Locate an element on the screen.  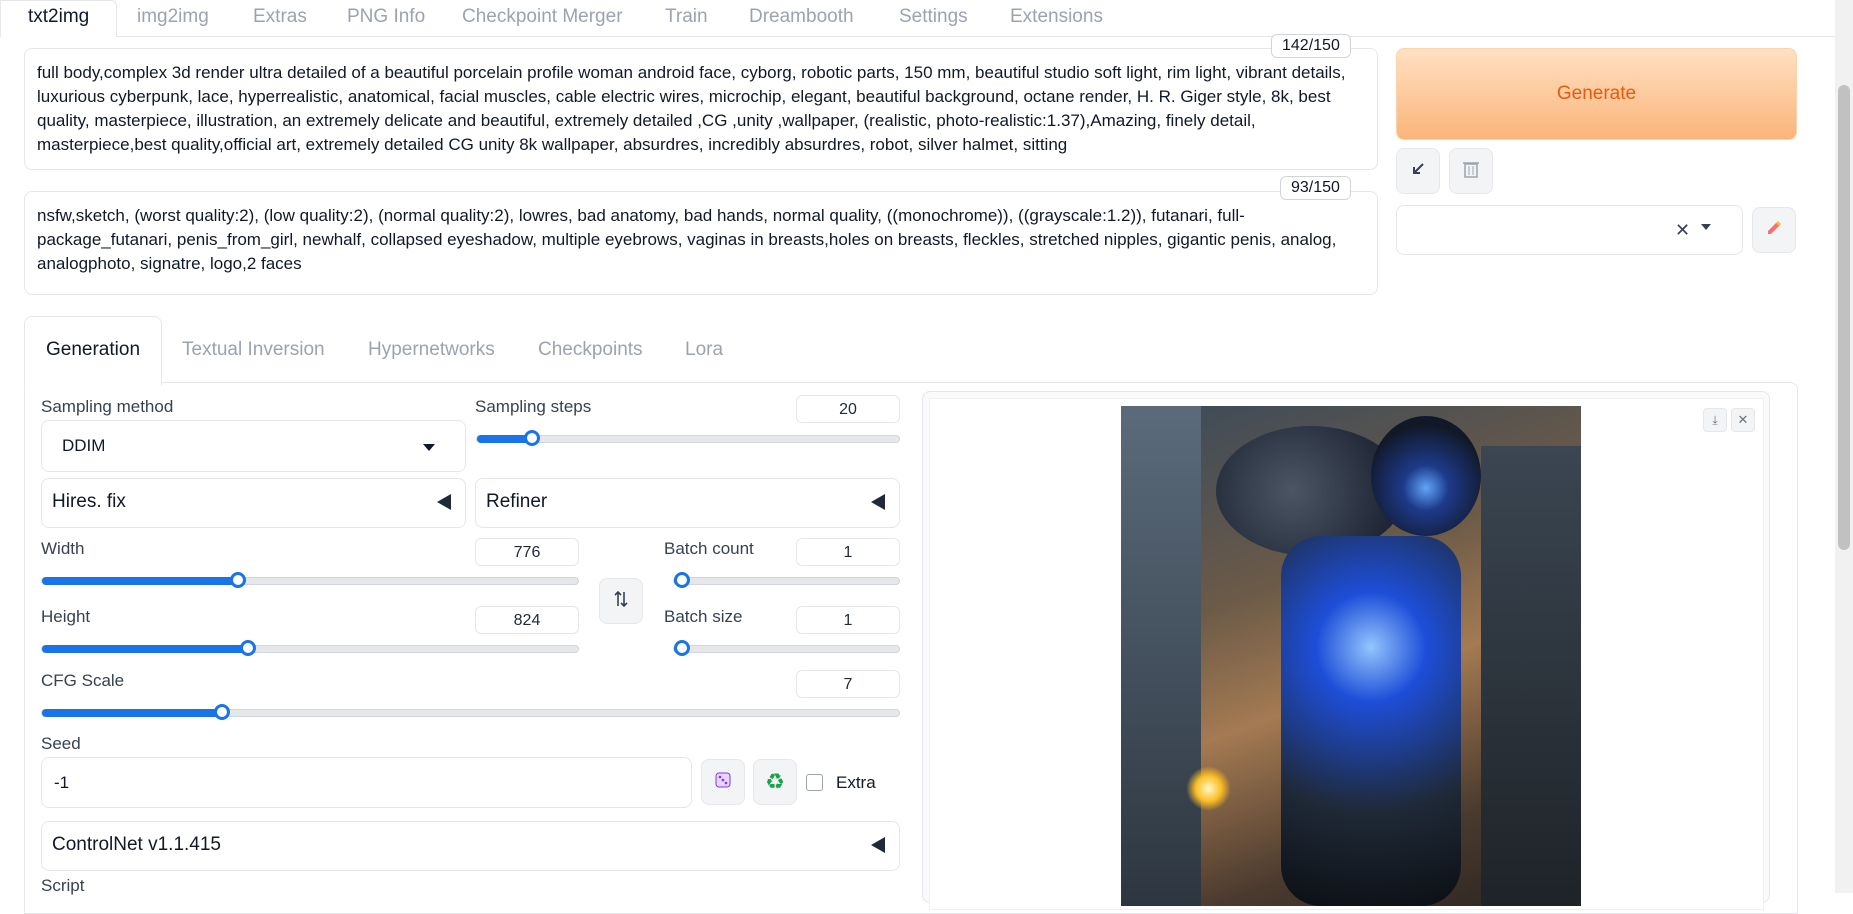
seed-input: -1 is located at coordinates (366, 782).